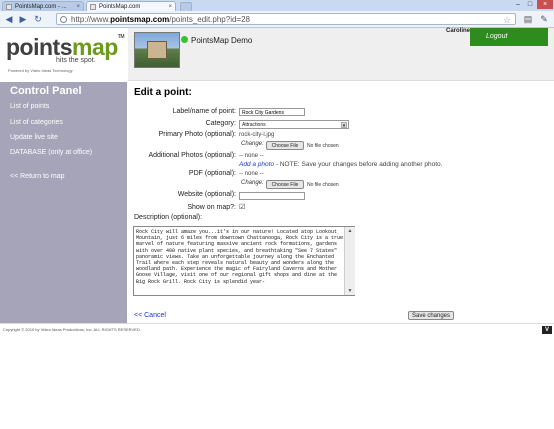  Describe the element at coordinates (206, 194) in the screenshot. I see `website-label: Website (optional):` at that location.